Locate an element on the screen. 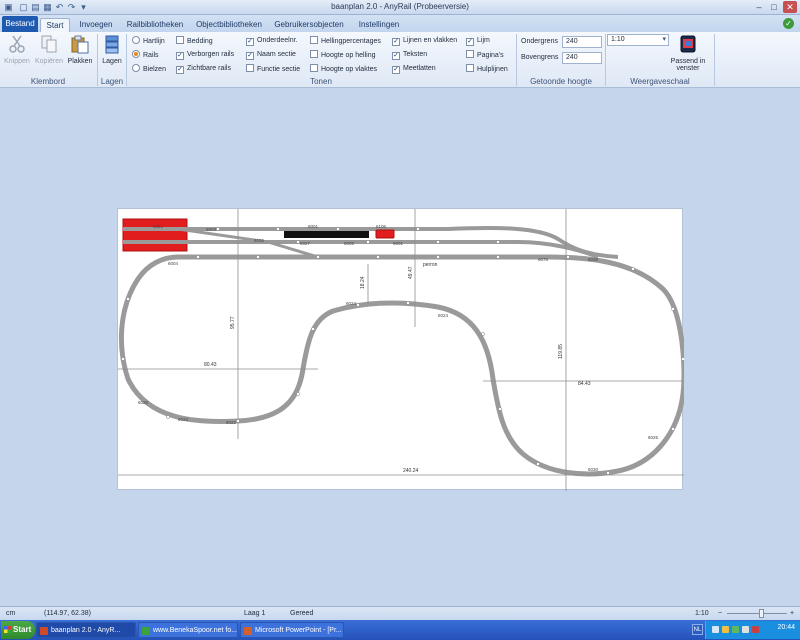 The width and height of the screenshot is (800, 640). paste-button: Plakken is located at coordinates (80, 49).